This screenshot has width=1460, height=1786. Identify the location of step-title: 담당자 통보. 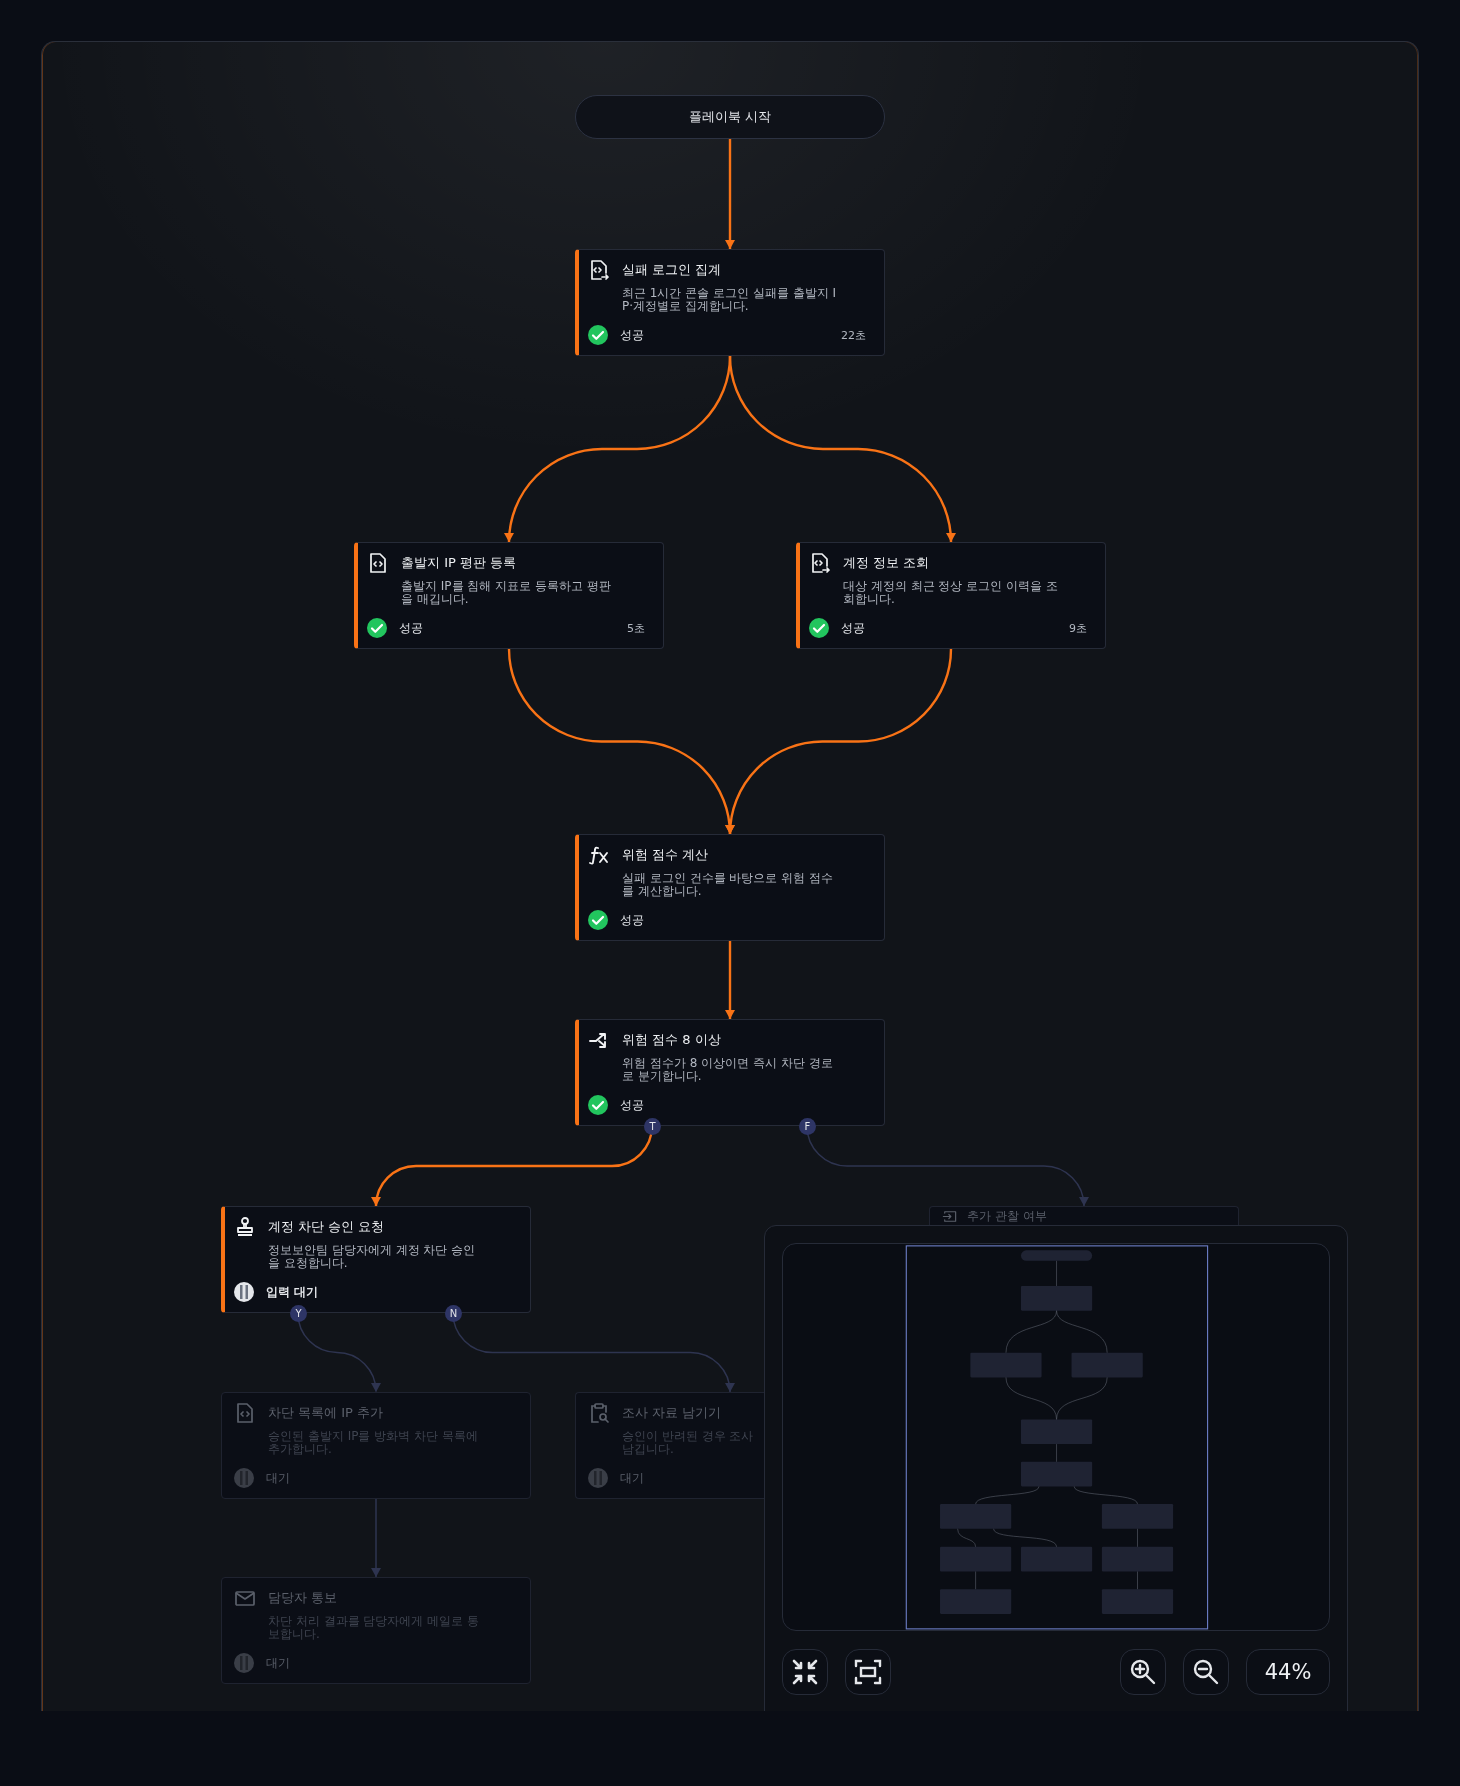
(303, 1598).